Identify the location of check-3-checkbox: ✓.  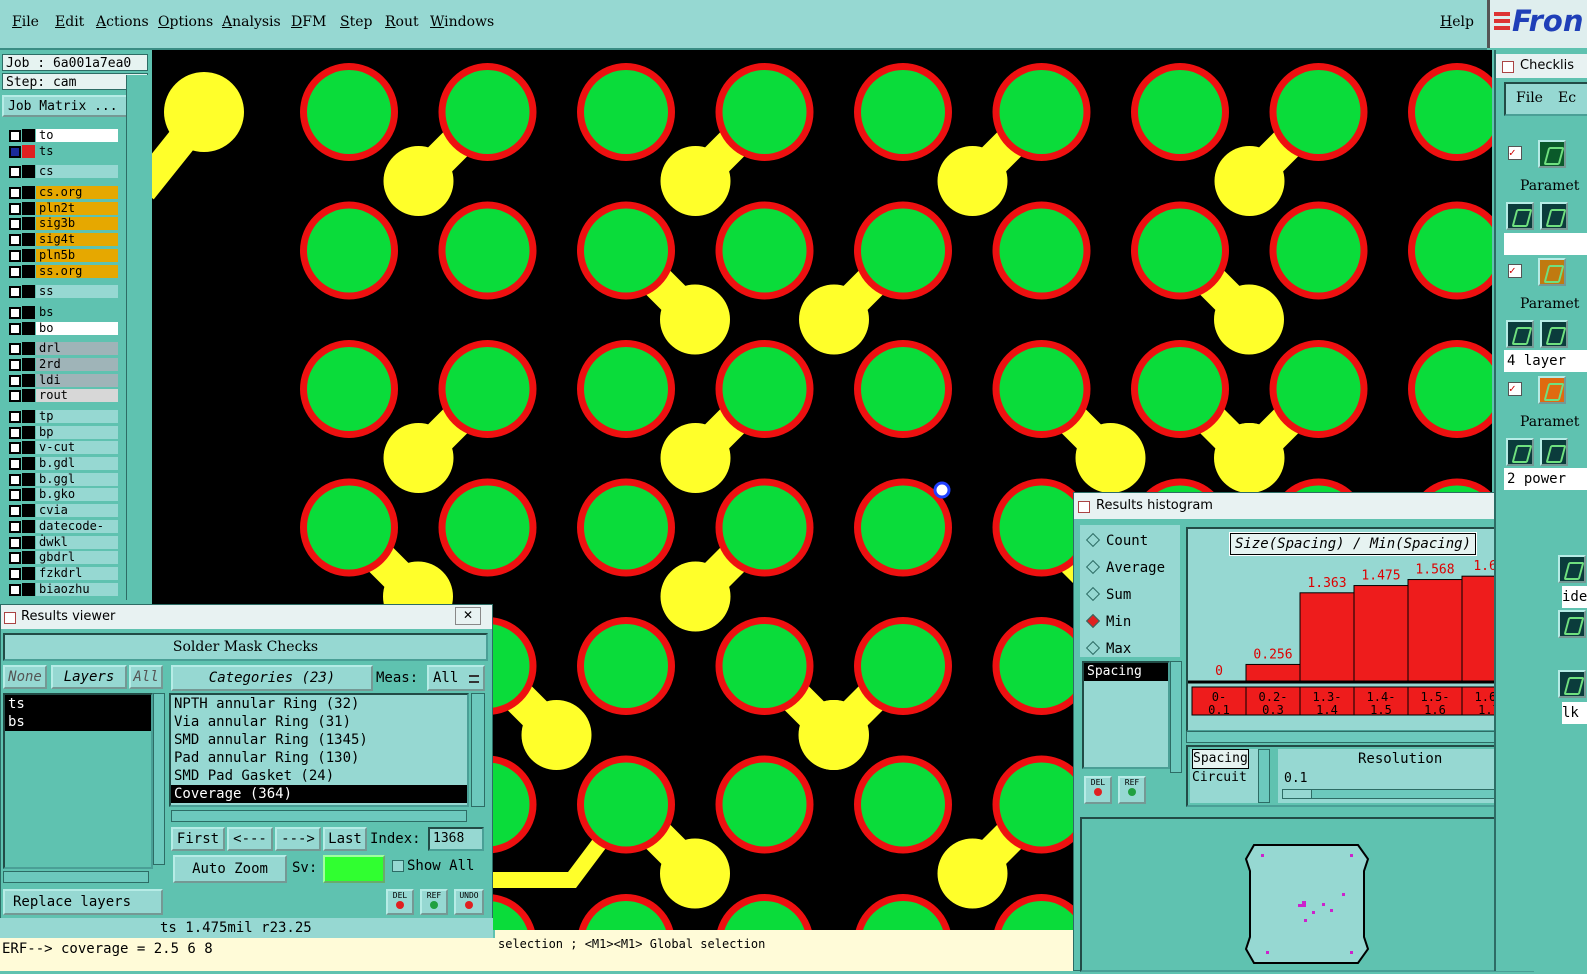
(1515, 389).